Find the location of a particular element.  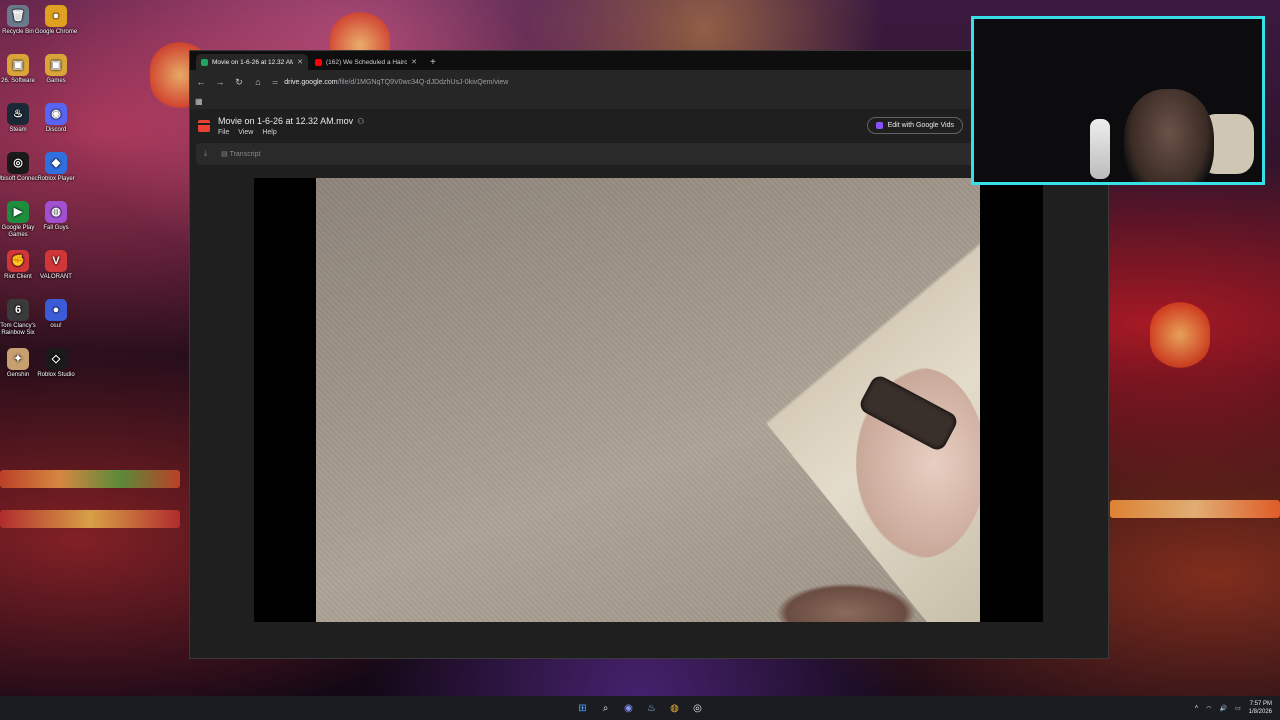

desktop-icon-label: Discord is located at coordinates (56, 130).